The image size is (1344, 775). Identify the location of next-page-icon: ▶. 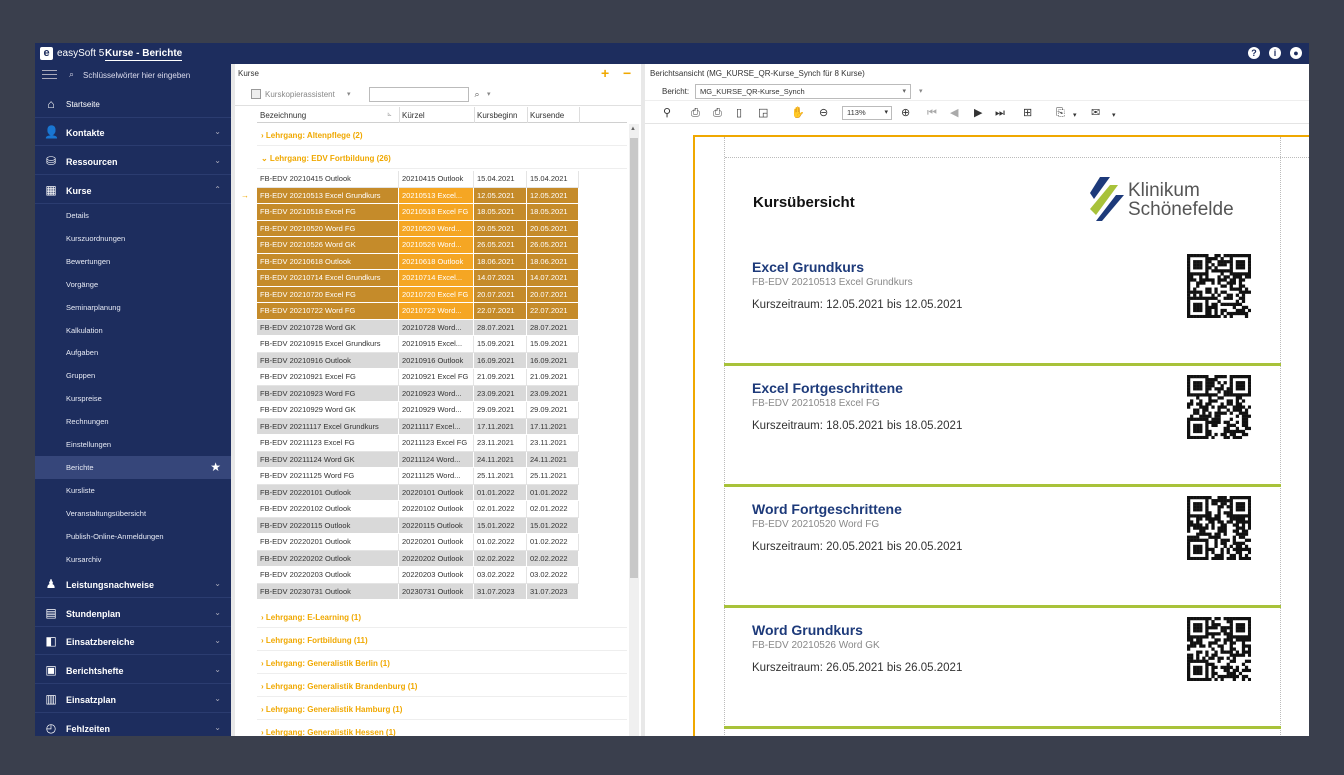
(978, 113).